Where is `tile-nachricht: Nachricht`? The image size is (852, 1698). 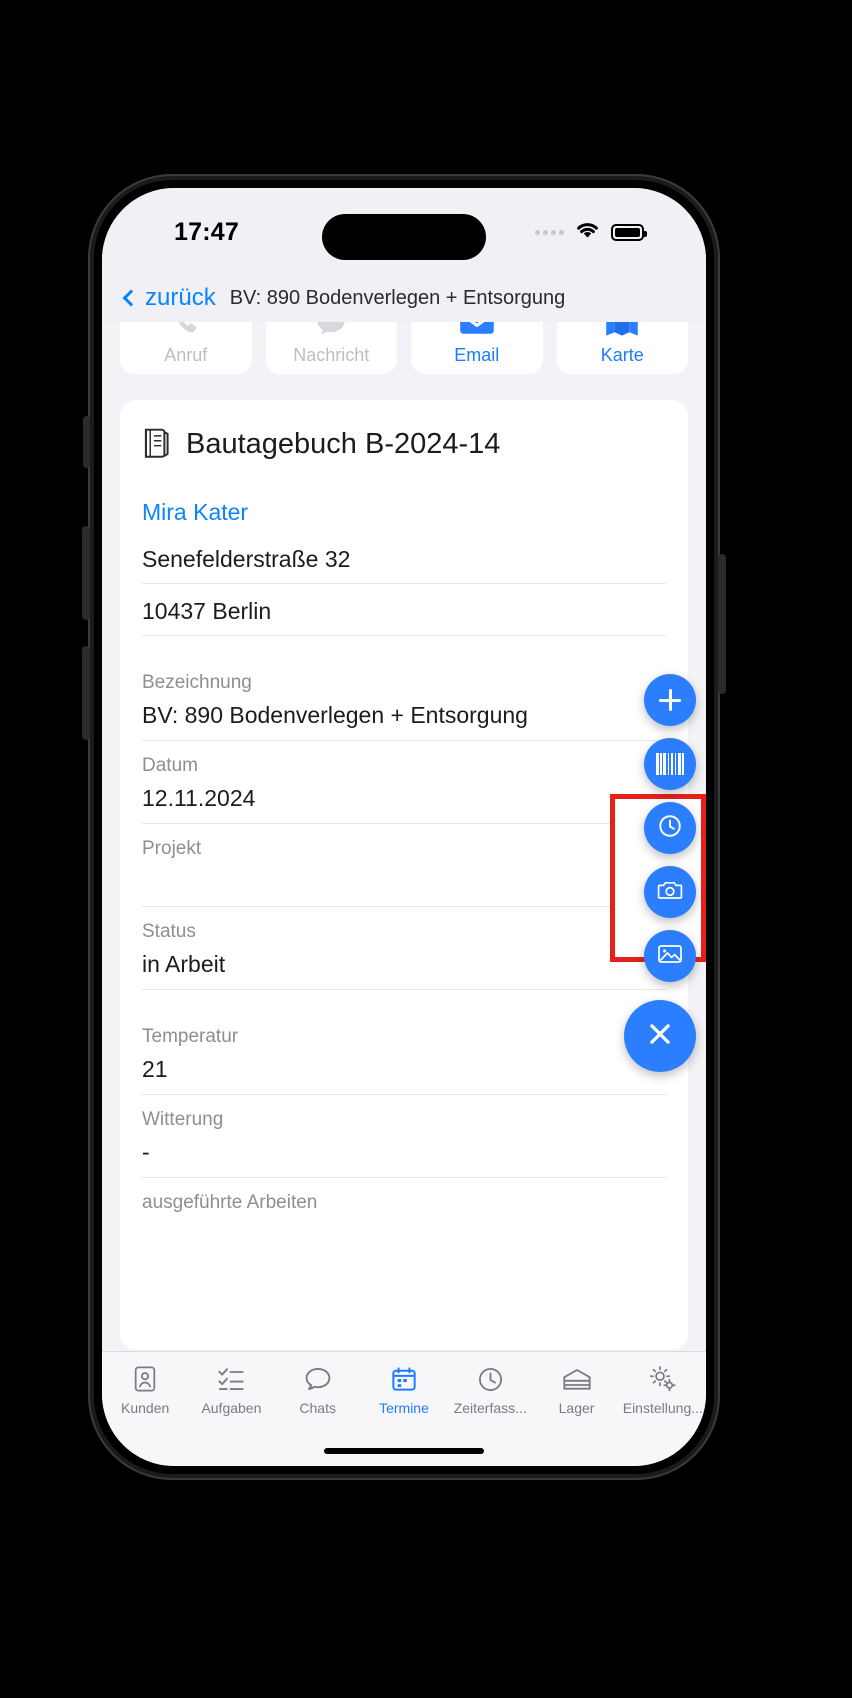 tile-nachricht: Nachricht is located at coordinates (331, 348).